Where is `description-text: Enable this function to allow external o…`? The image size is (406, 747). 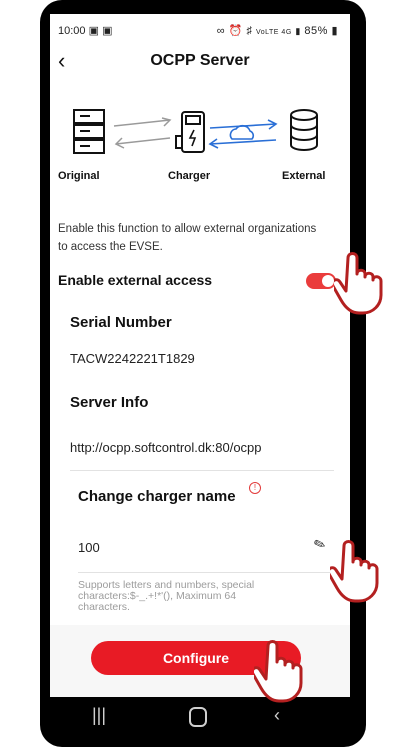
description-text: Enable this function to allow external o… is located at coordinates (187, 238).